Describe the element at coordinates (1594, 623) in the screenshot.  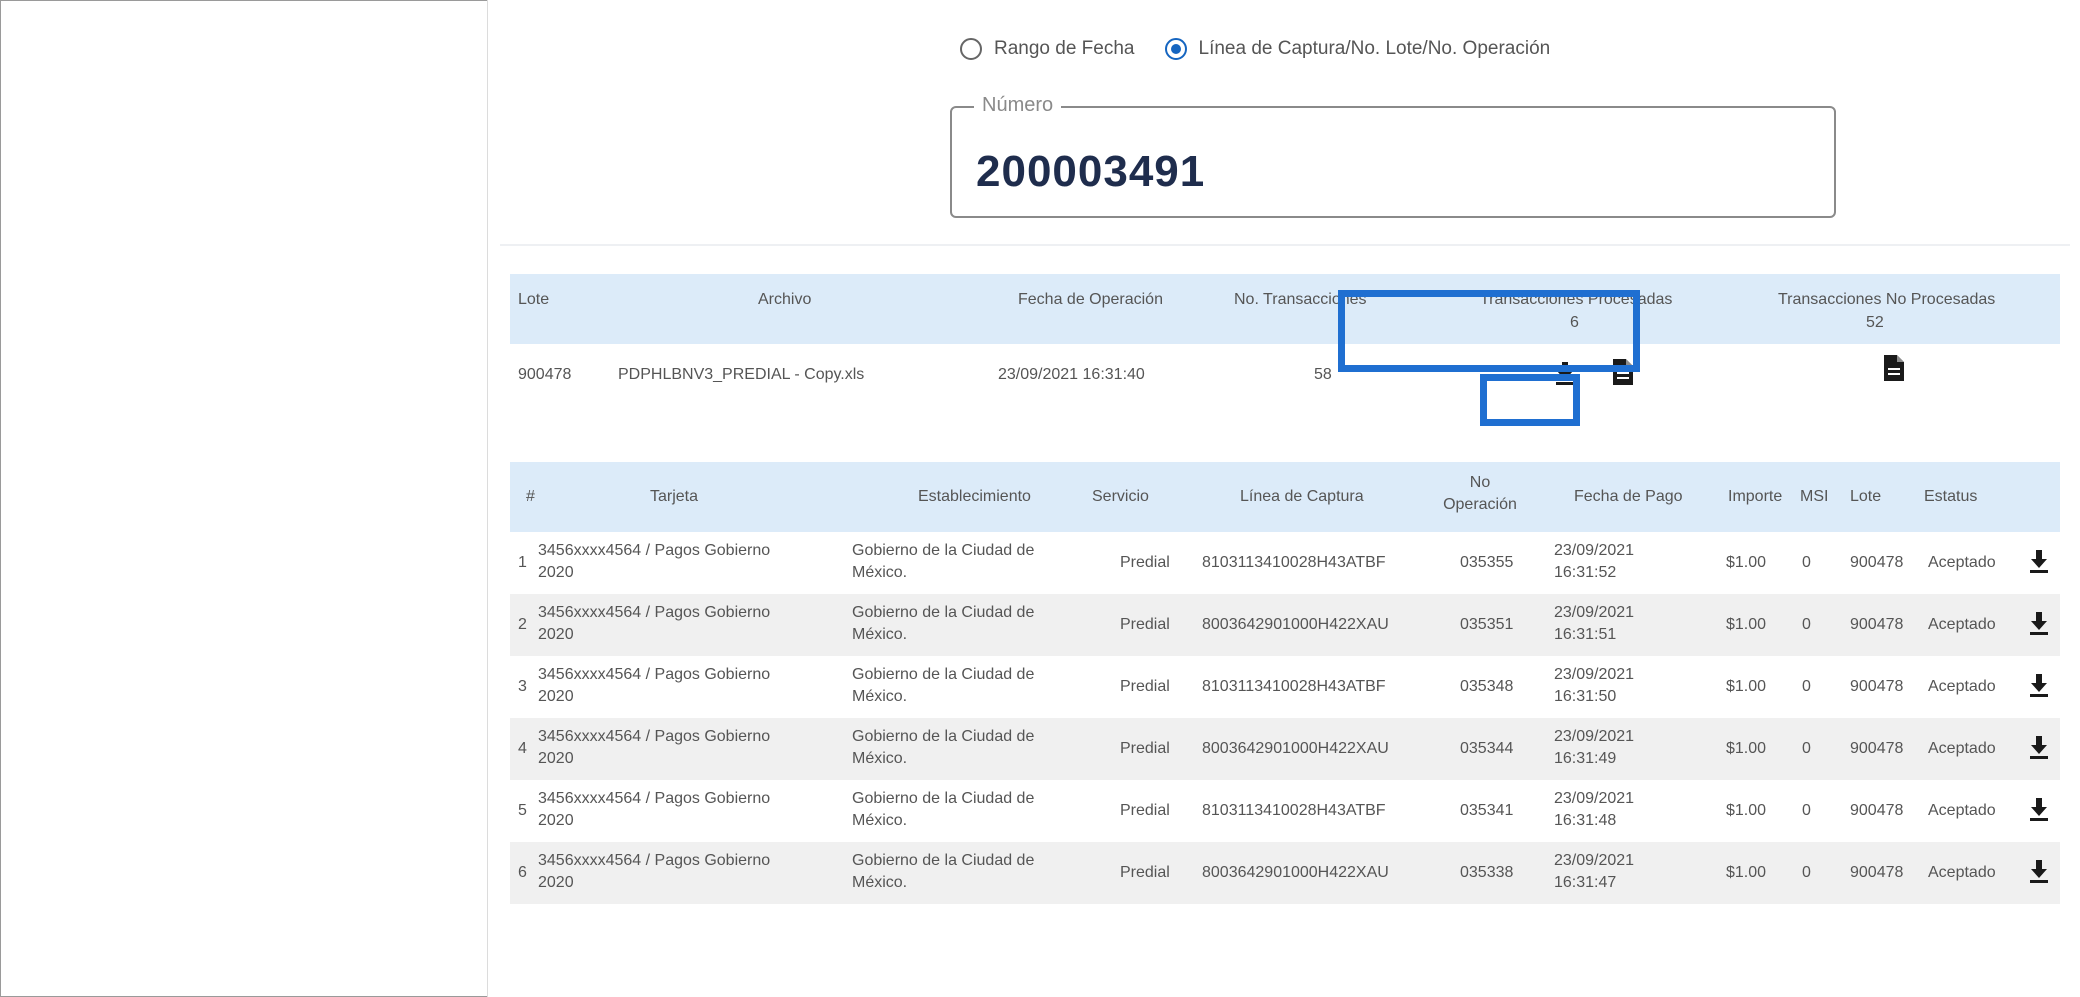
I see `fecha-pago-cell: 23/09/2021 16:31:51` at that location.